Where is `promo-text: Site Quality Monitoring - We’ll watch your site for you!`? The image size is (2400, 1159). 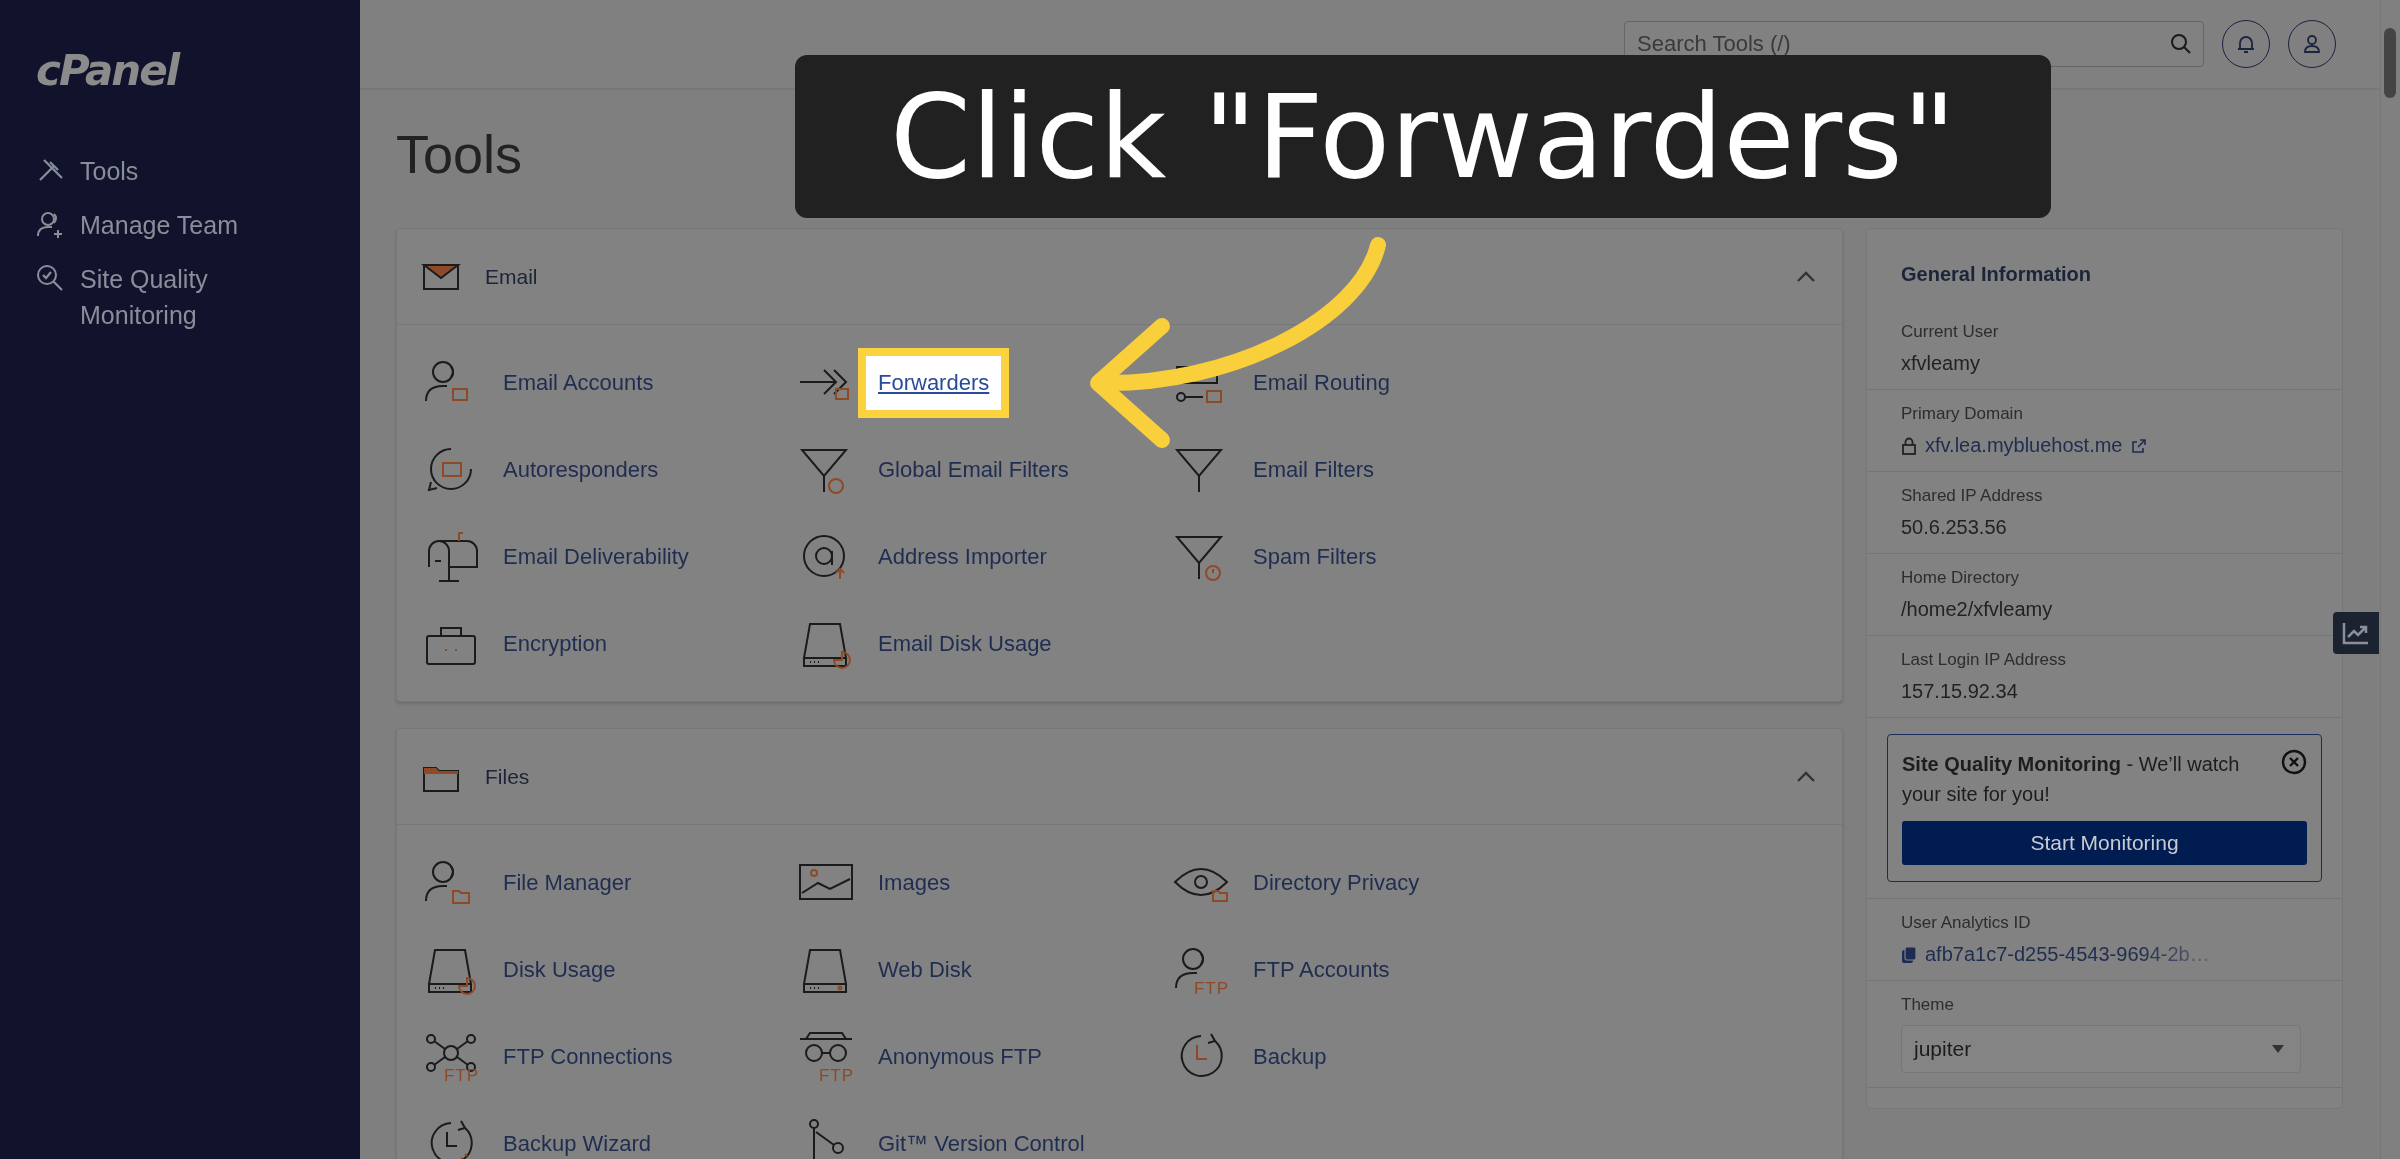
promo-text: Site Quality Monitoring - We’ll watch your site for you! is located at coordinates (2071, 779).